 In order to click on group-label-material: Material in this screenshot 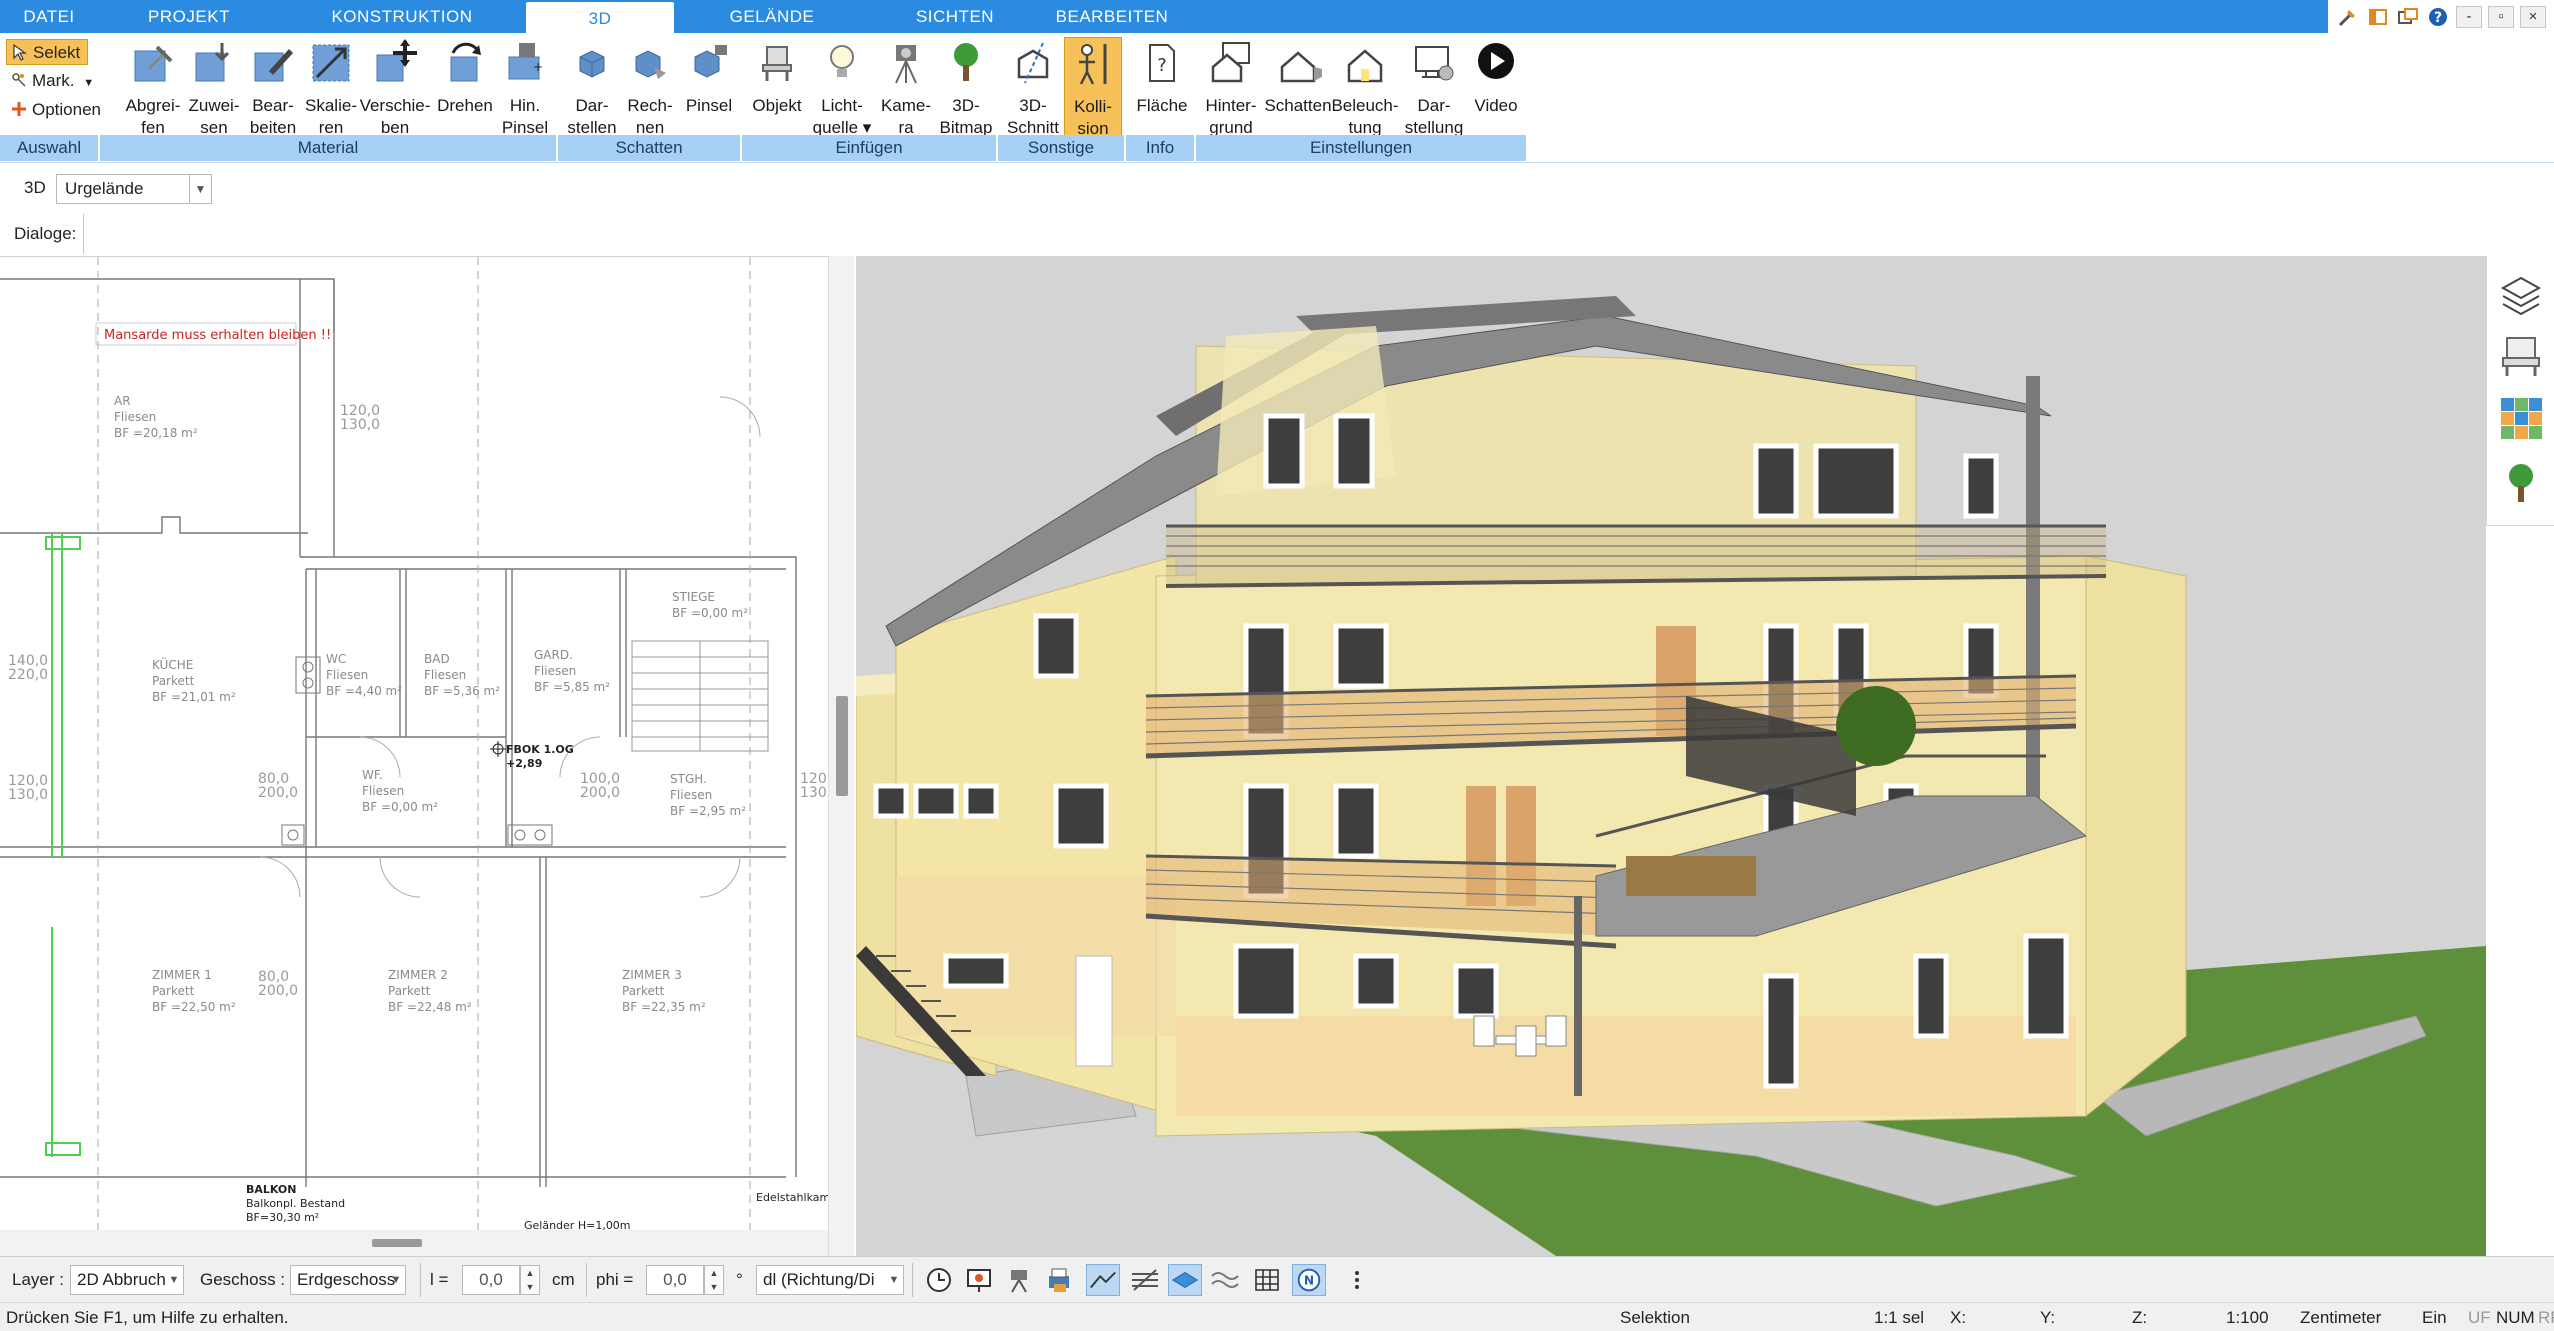, I will do `click(329, 148)`.